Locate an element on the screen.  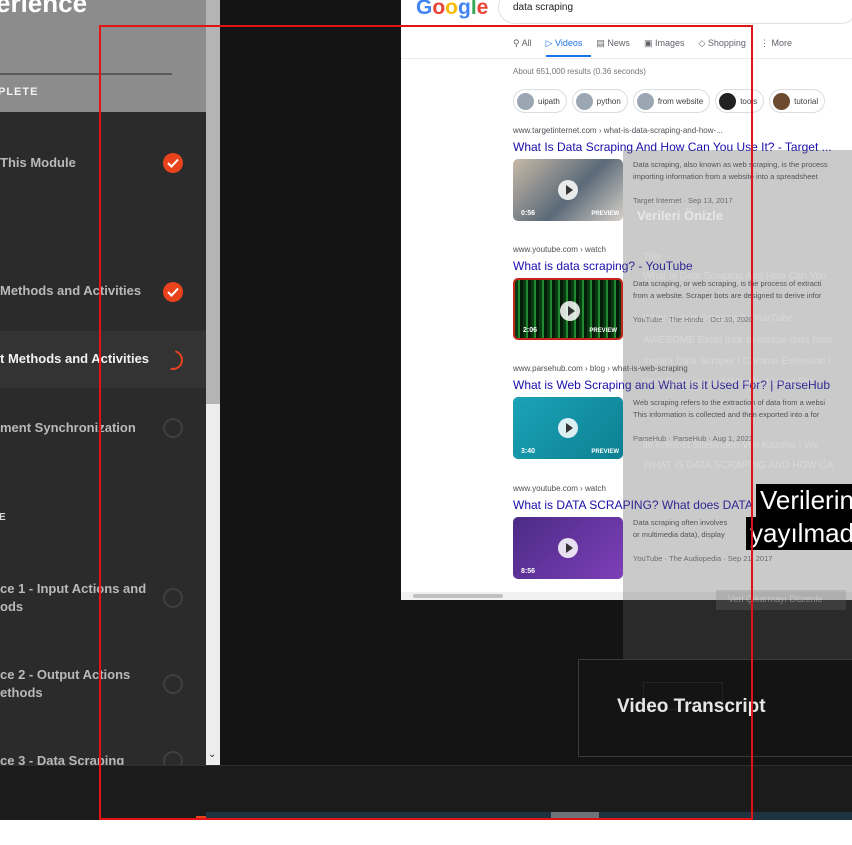
lesson-label-line2: ethods is located at coordinates (21, 692).